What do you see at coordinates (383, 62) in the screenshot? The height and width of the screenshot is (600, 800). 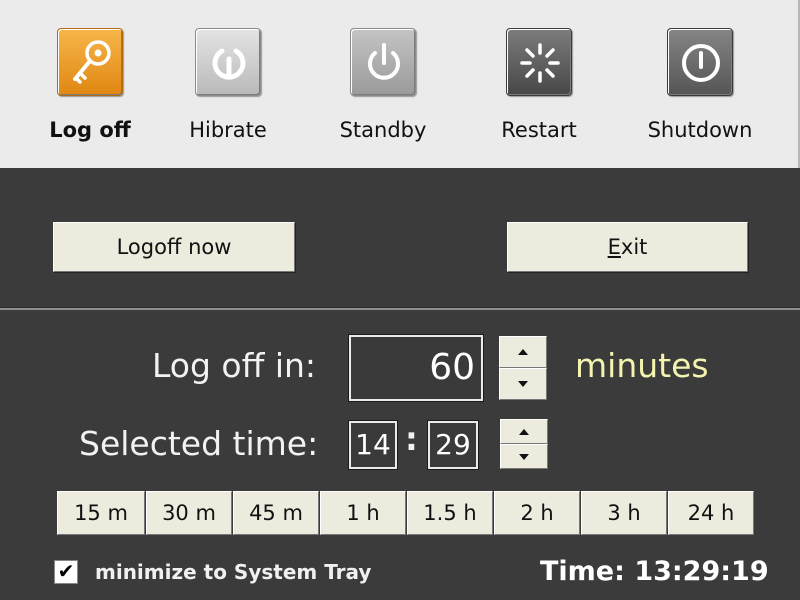 I see `standby-icon` at bounding box center [383, 62].